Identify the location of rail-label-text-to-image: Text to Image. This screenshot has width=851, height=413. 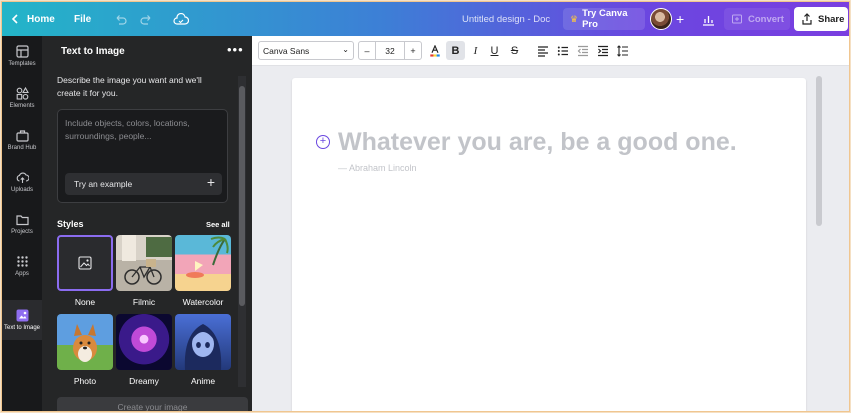
(22, 328).